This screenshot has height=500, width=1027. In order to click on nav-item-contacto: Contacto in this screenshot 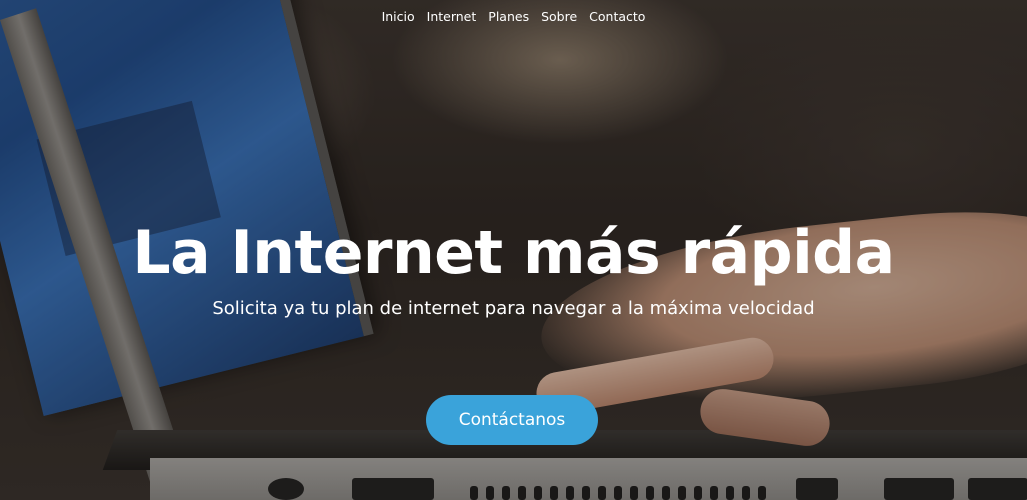, I will do `click(617, 16)`.